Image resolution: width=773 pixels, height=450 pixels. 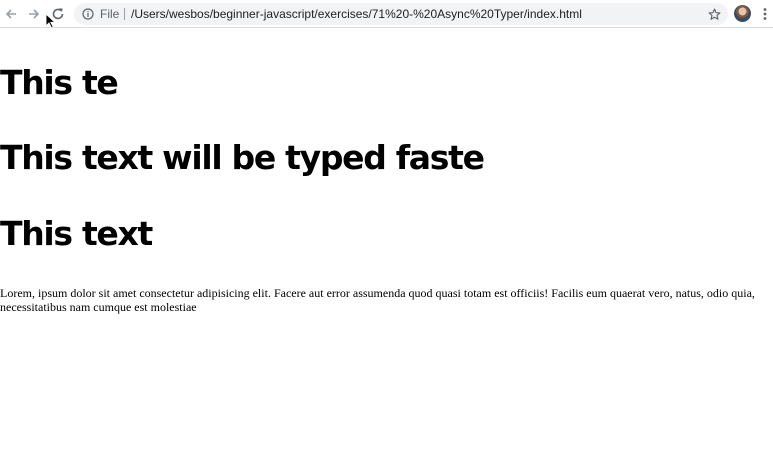 I want to click on bookmark-button, so click(x=714, y=14).